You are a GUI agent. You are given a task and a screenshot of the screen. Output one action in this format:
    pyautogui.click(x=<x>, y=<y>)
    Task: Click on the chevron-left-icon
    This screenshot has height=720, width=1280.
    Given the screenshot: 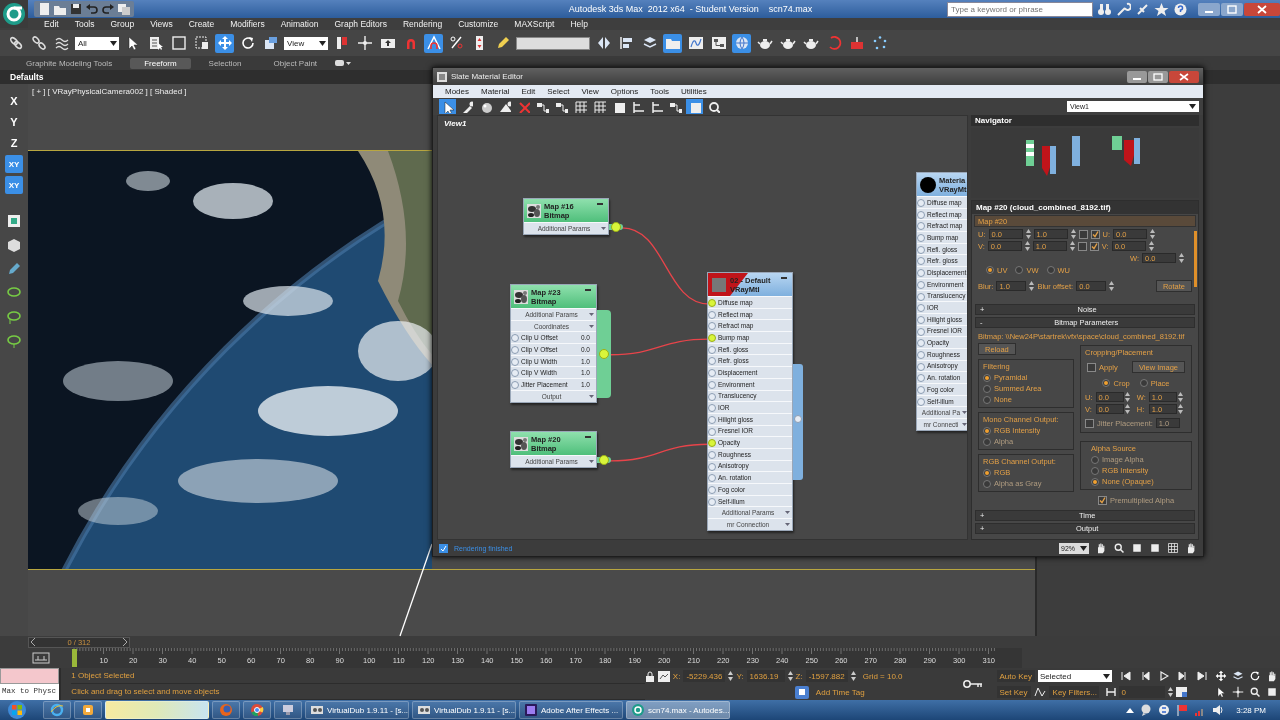 What is the action you would take?
    pyautogui.click(x=33, y=642)
    